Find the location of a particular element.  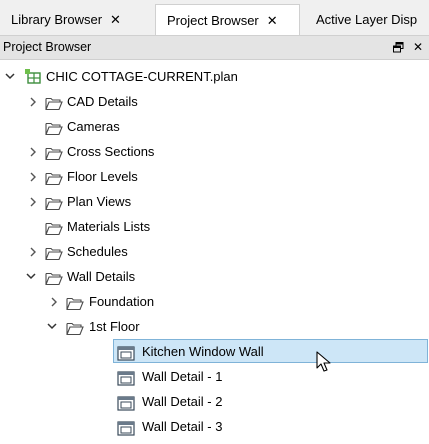

tree-item-wall-detail-2: Wall Detail - 2 is located at coordinates (214, 401).